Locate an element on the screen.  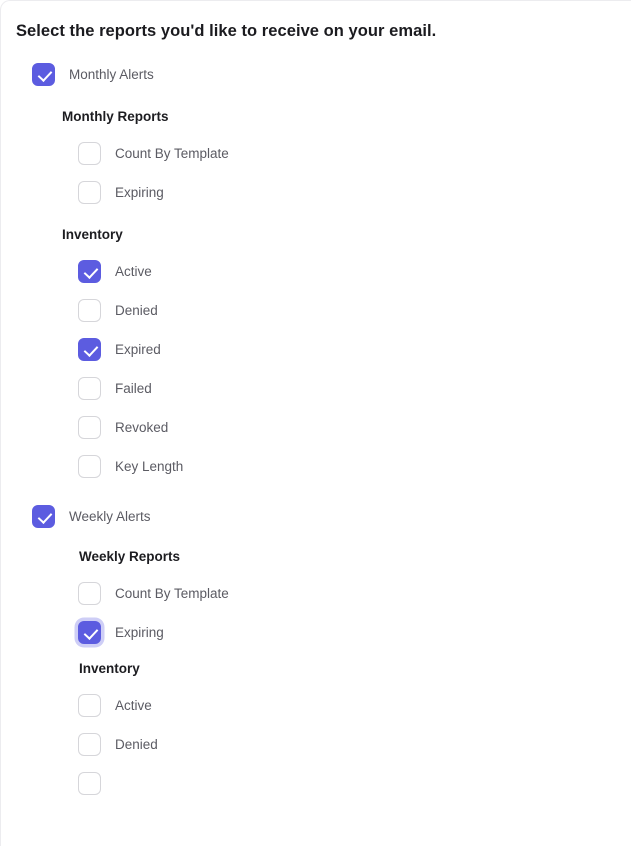
item-label-monthly-expired: Expired is located at coordinates (138, 349).